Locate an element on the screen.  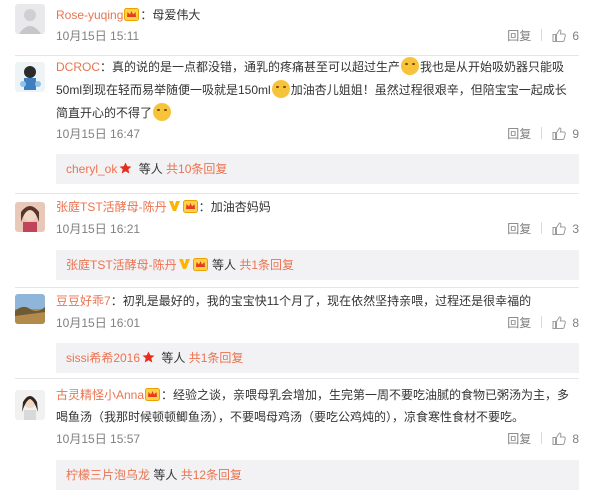
comment-text: 加油杏妈妈 is located at coordinates (240, 207).